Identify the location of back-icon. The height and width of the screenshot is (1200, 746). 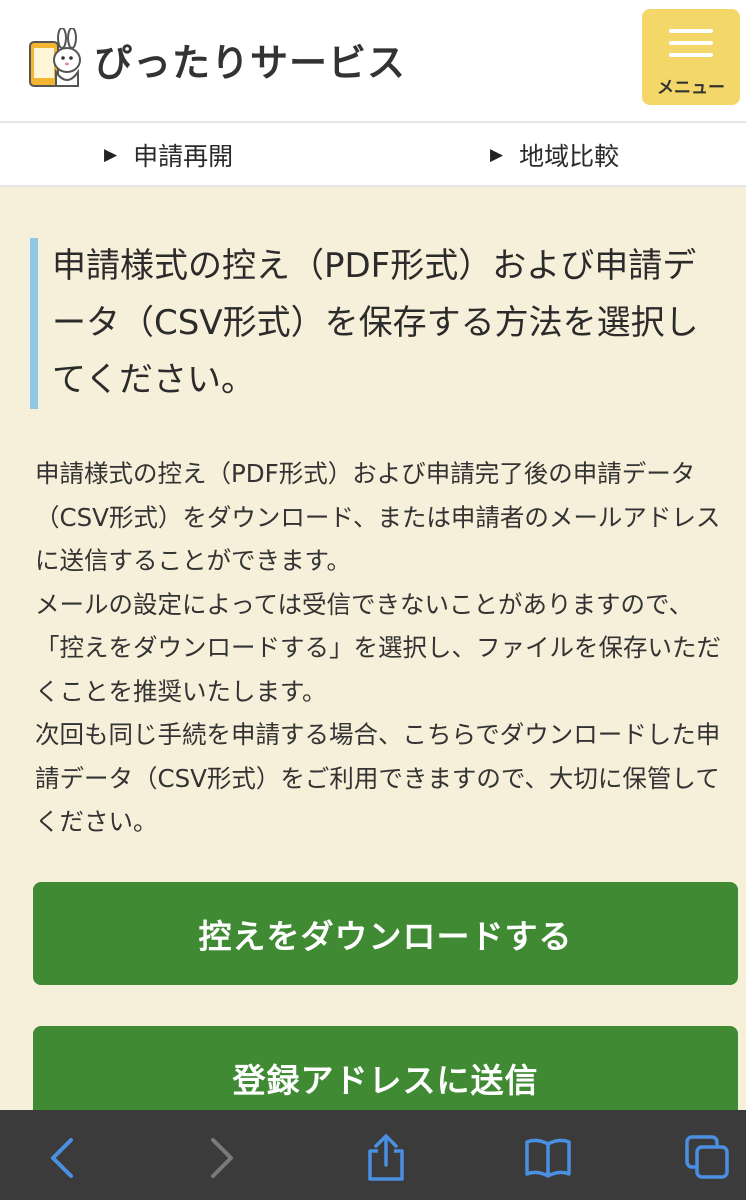
(62, 1158).